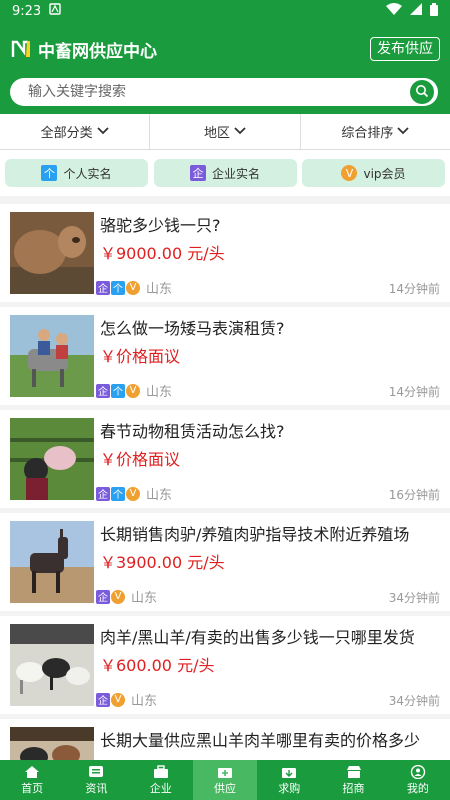 Image resolution: width=450 pixels, height=800 pixels. I want to click on filter-region: 地区, so click(225, 131).